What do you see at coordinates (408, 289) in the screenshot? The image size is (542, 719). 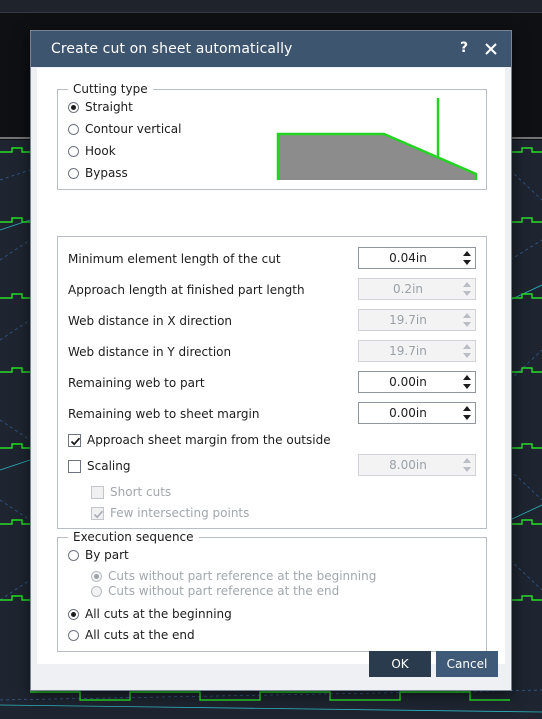 I see `approach-length-value: 0.2in` at bounding box center [408, 289].